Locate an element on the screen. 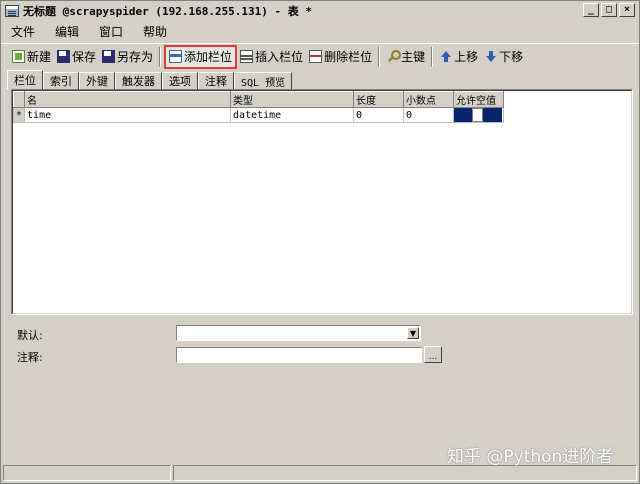 This screenshot has height=484, width=640. window-controls: _ □ × is located at coordinates (609, 10).